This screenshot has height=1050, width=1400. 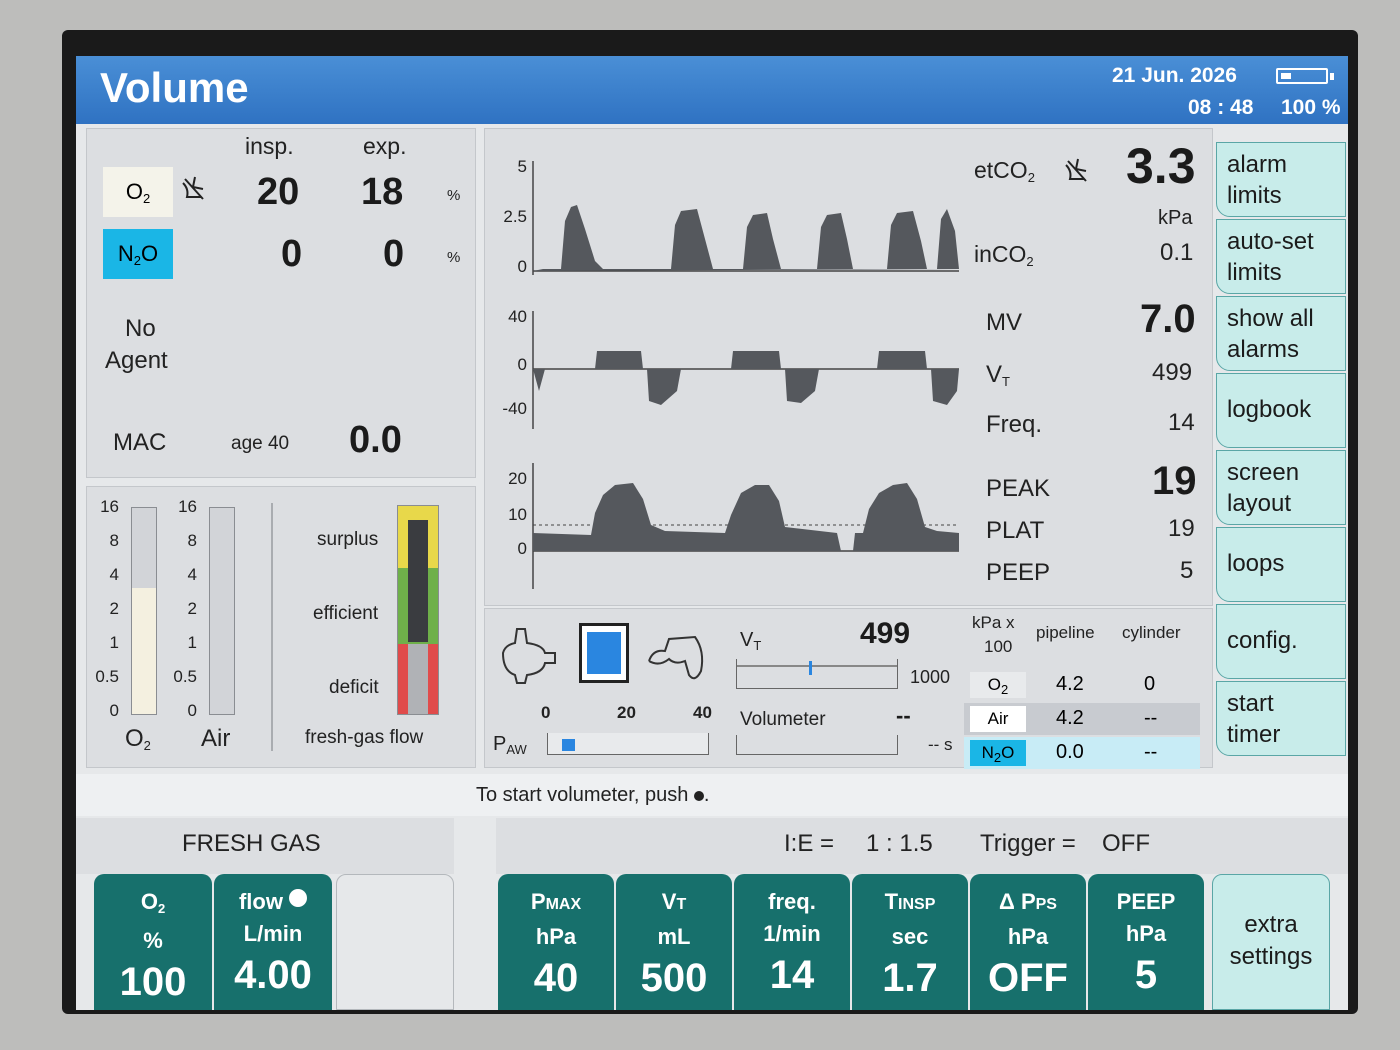 What do you see at coordinates (192, 642) in the screenshot?
I see `air-scale-tick: 1` at bounding box center [192, 642].